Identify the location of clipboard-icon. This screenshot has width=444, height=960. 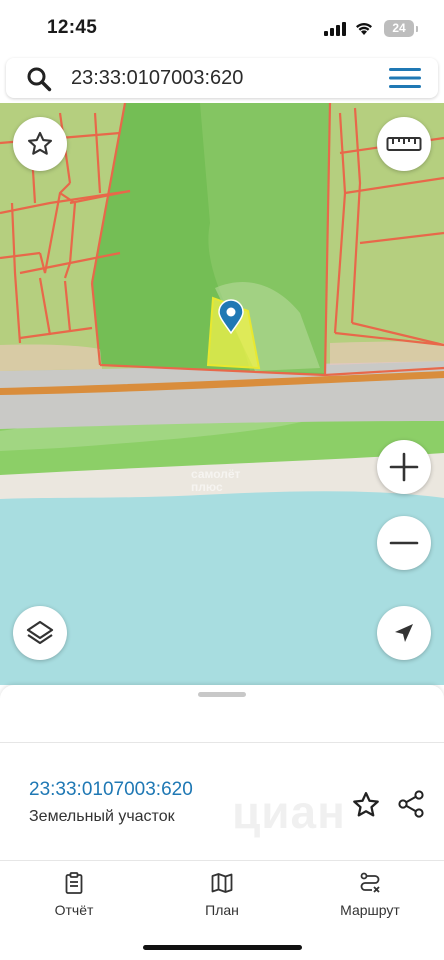
(74, 883).